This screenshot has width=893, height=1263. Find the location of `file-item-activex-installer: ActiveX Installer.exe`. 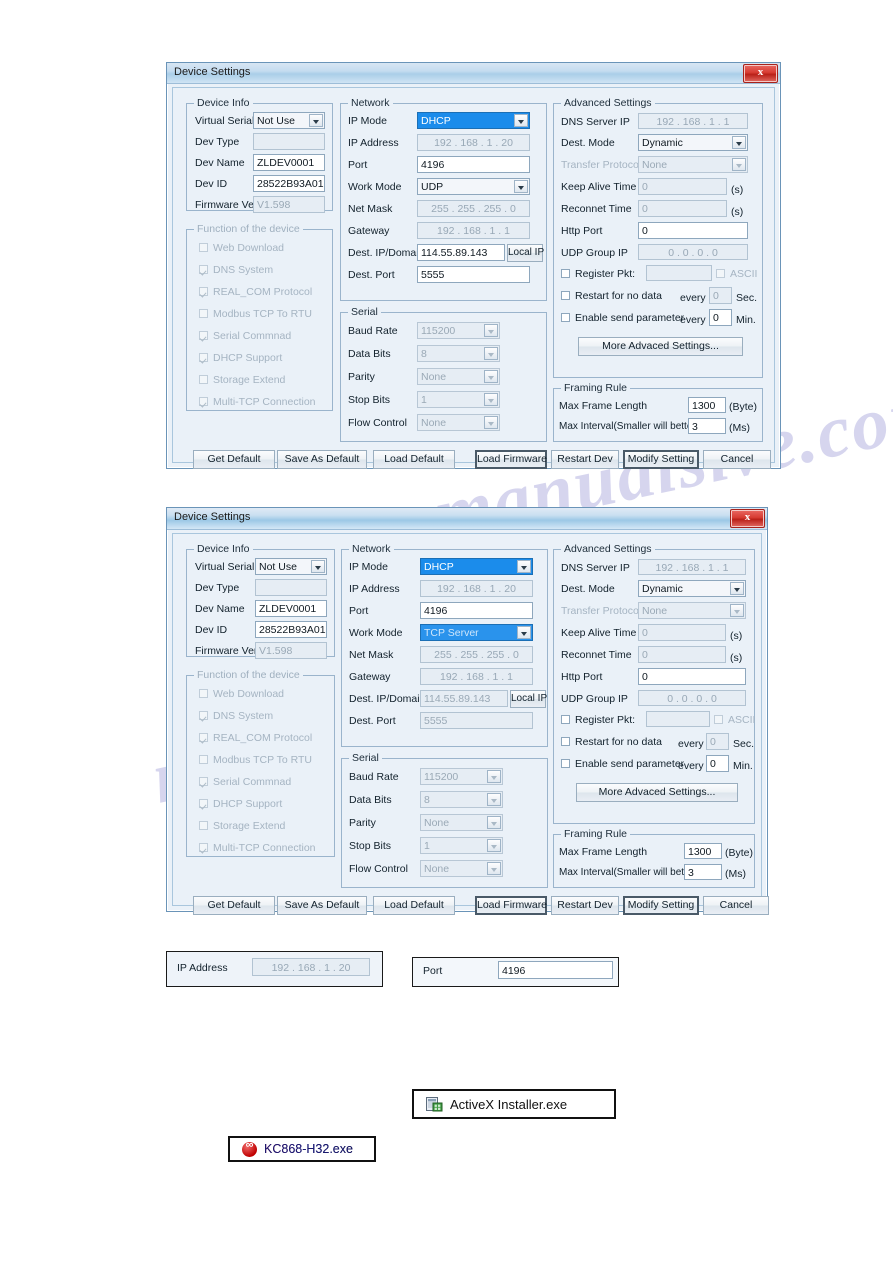

file-item-activex-installer: ActiveX Installer.exe is located at coordinates (514, 1104).